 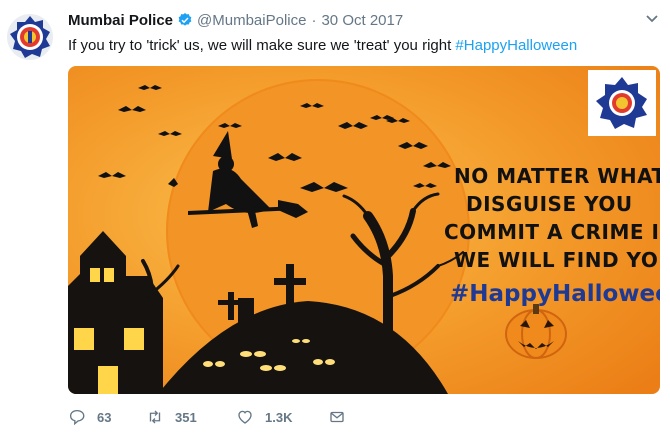 I want to click on like-button: 1.3K, so click(x=282, y=417).